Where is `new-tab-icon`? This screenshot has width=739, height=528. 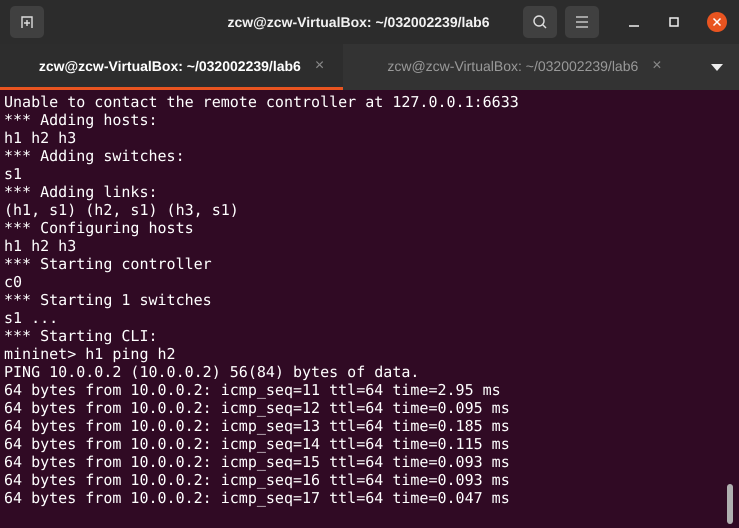
new-tab-icon is located at coordinates (27, 22).